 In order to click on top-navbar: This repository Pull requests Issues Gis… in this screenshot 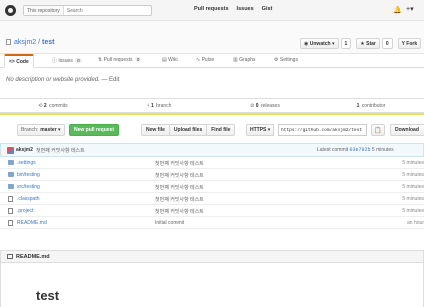, I will do `click(212, 10)`.